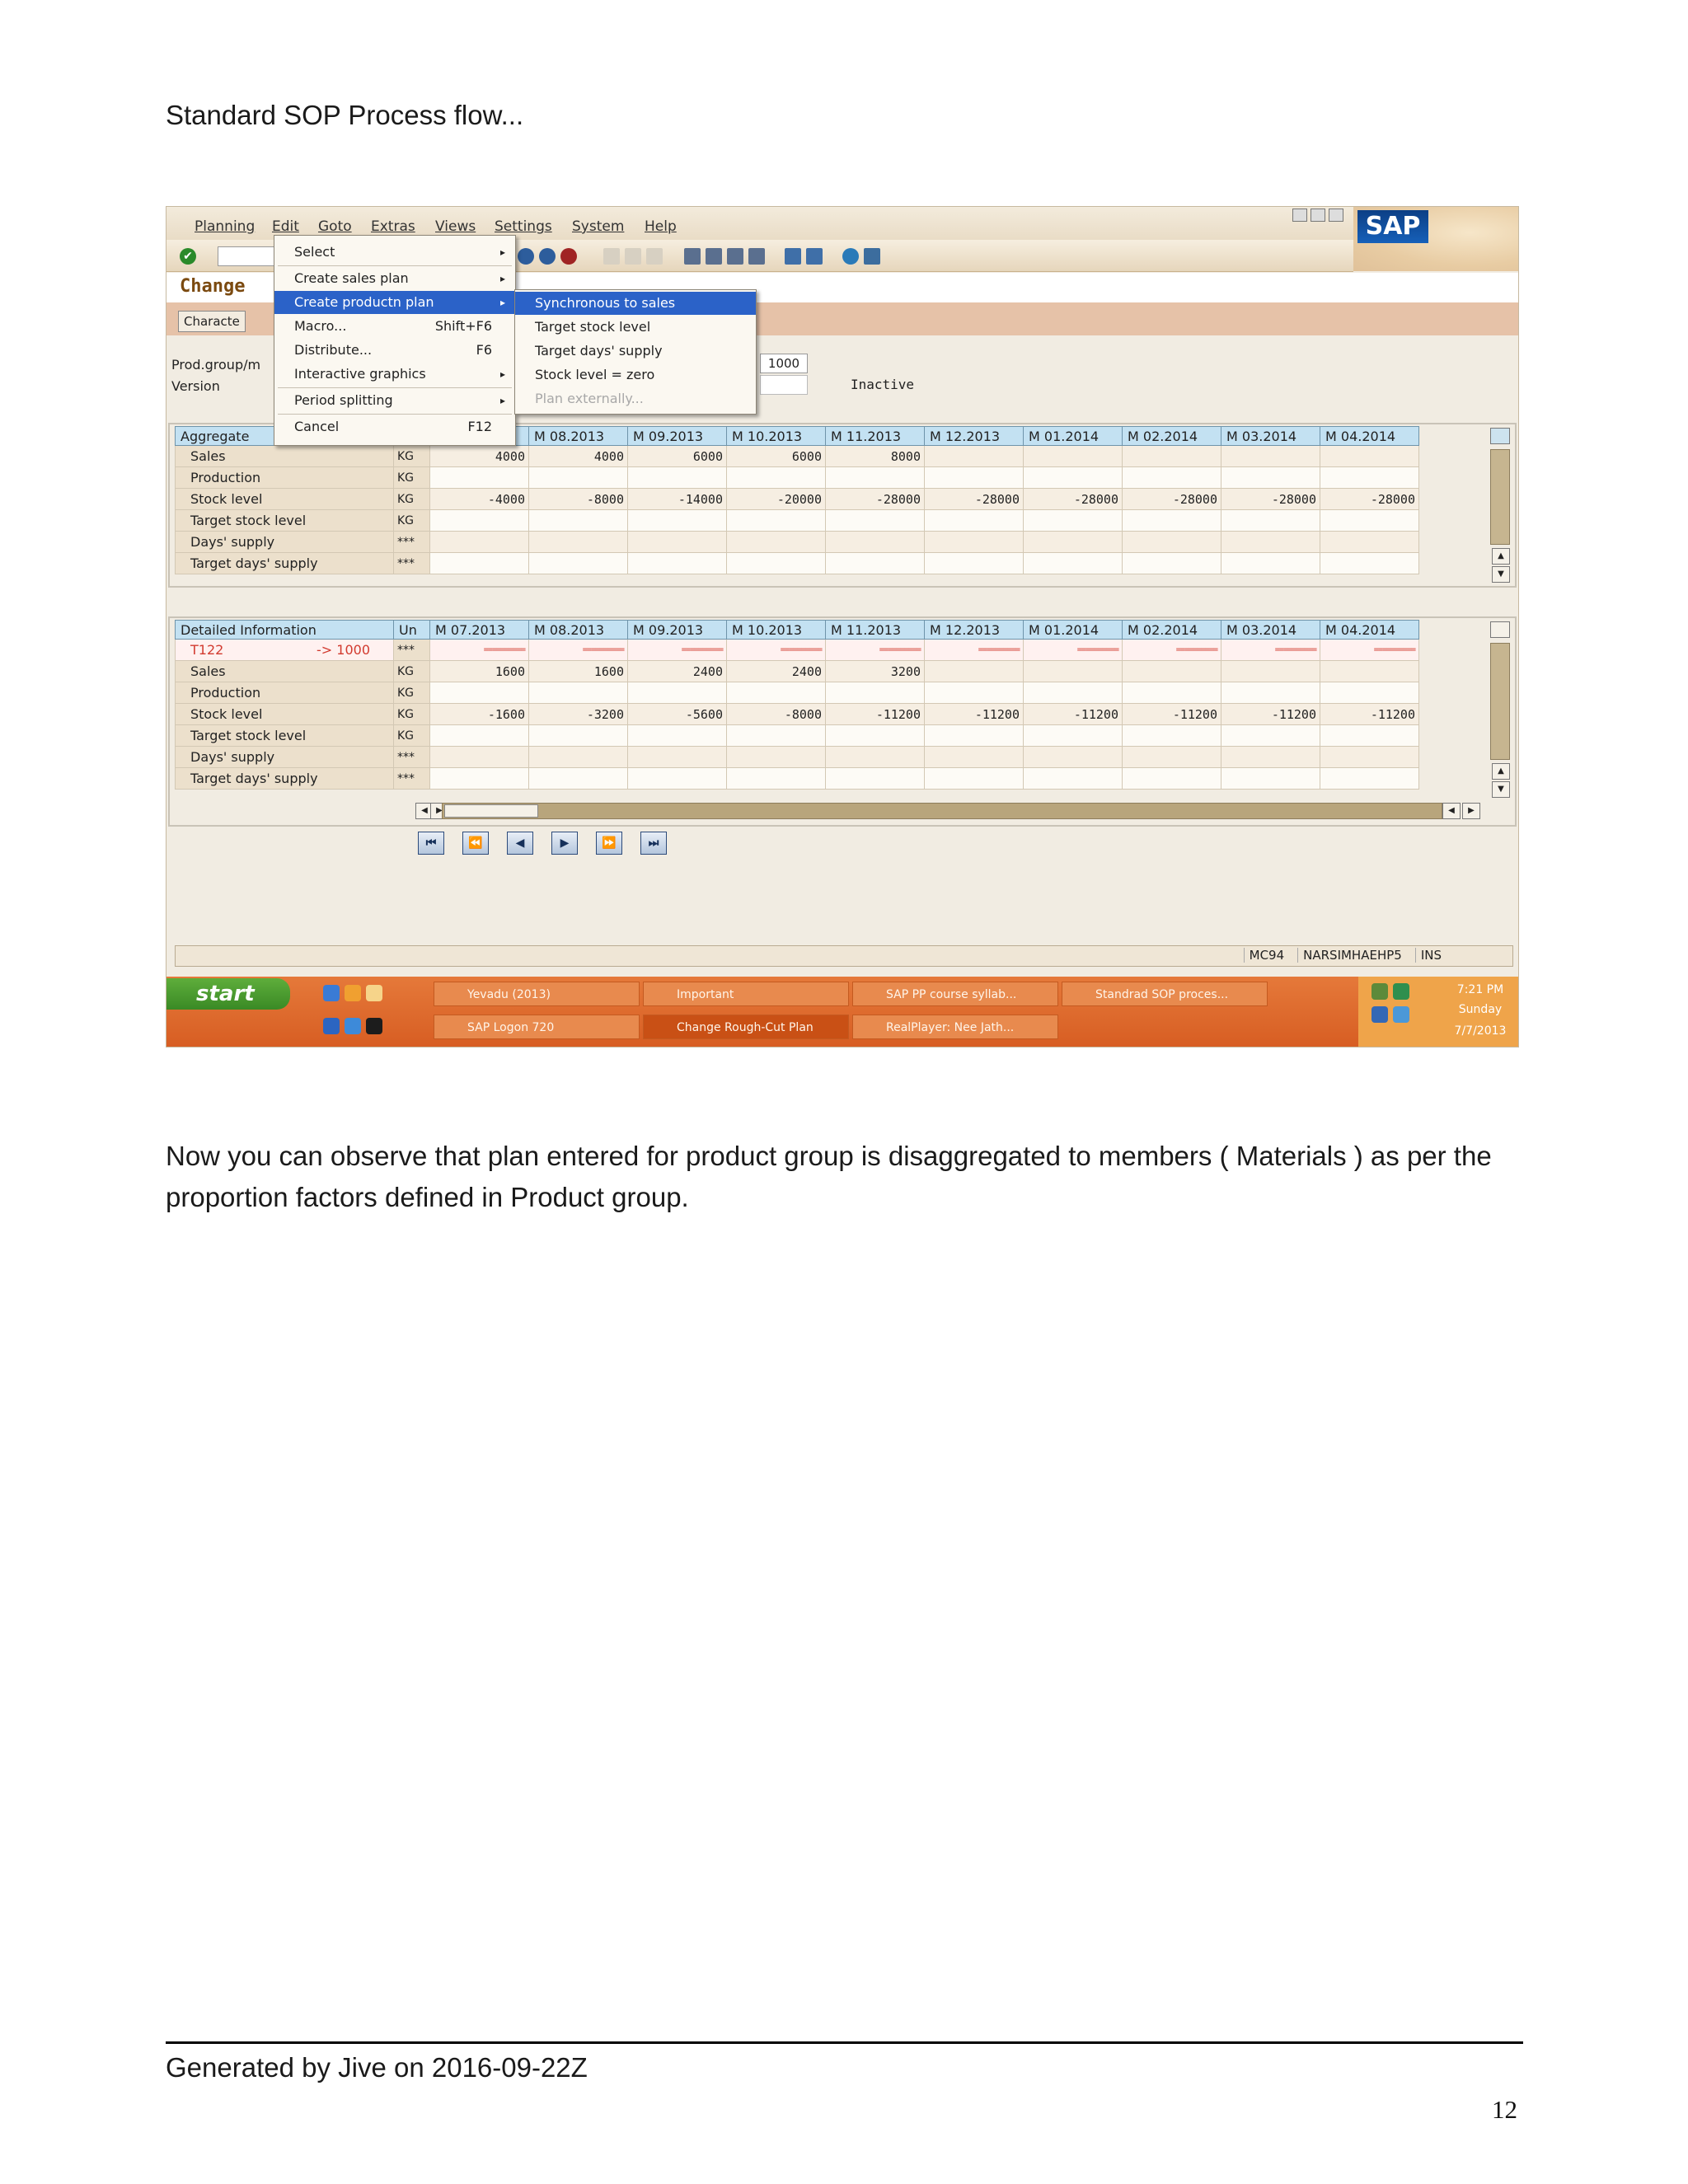 This screenshot has height=2184, width=1688. I want to click on menu-views: Views, so click(455, 226).